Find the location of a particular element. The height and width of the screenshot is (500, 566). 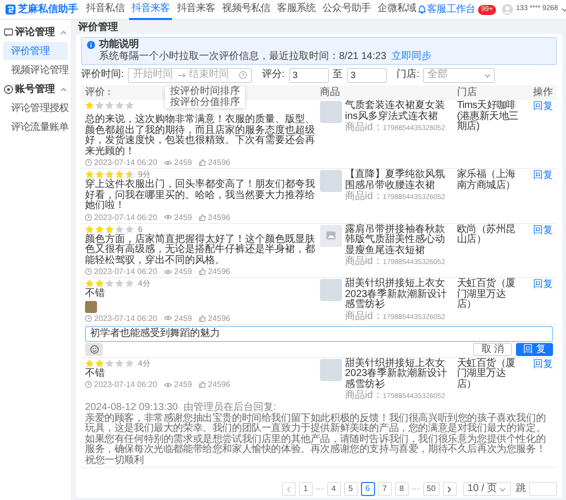

review-text: 不错 is located at coordinates (95, 373).